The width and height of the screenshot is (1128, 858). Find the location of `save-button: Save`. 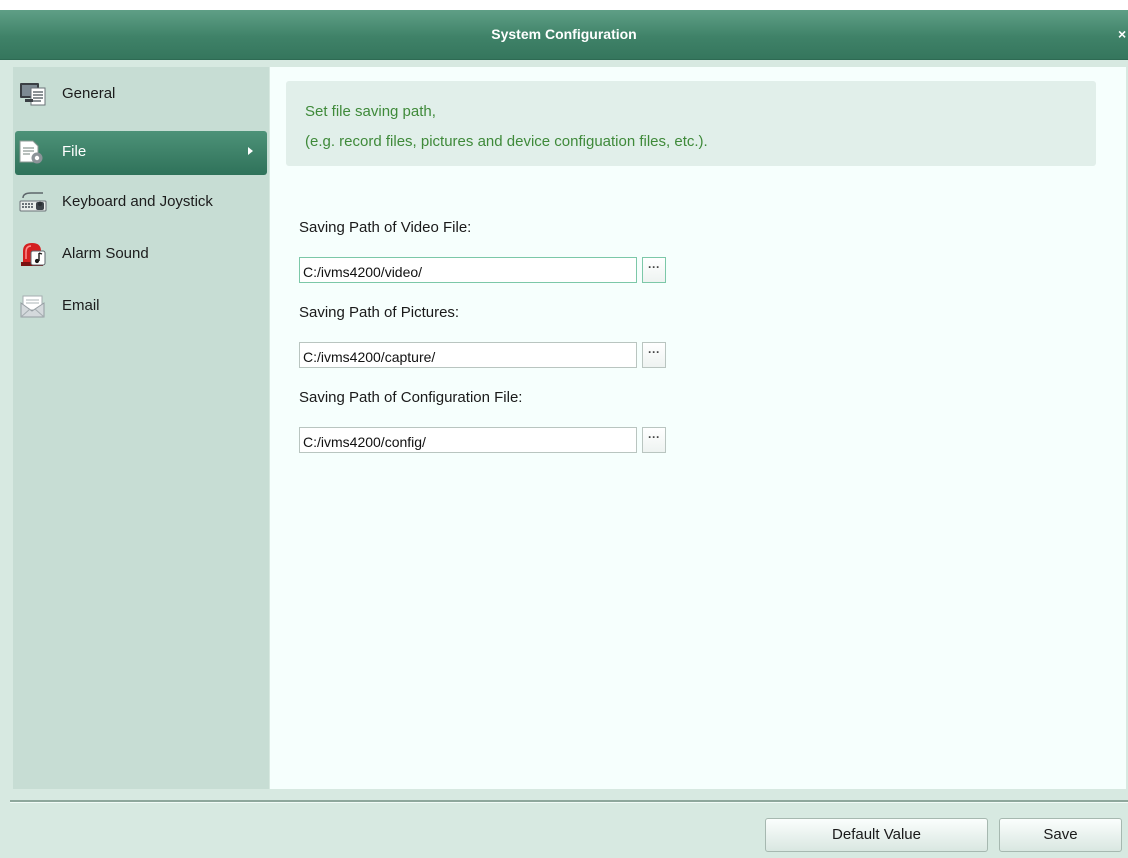

save-button: Save is located at coordinates (1060, 835).